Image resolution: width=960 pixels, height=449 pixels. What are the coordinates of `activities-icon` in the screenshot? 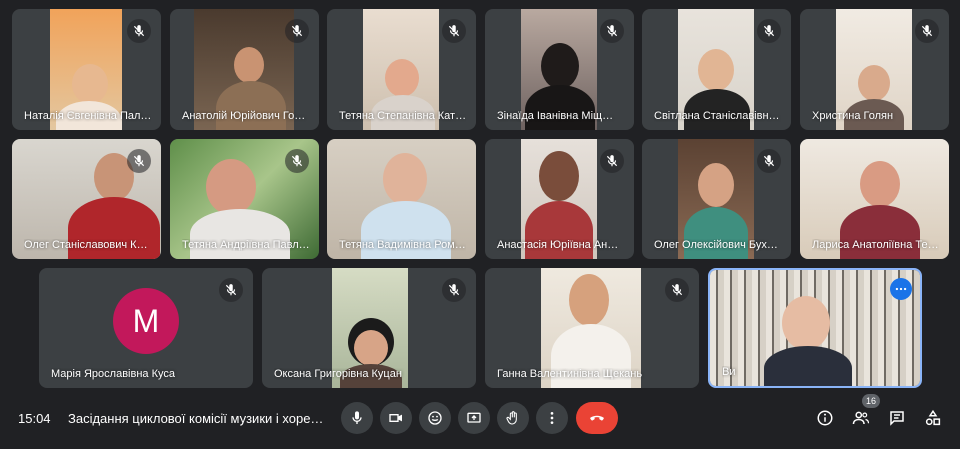 It's located at (933, 417).